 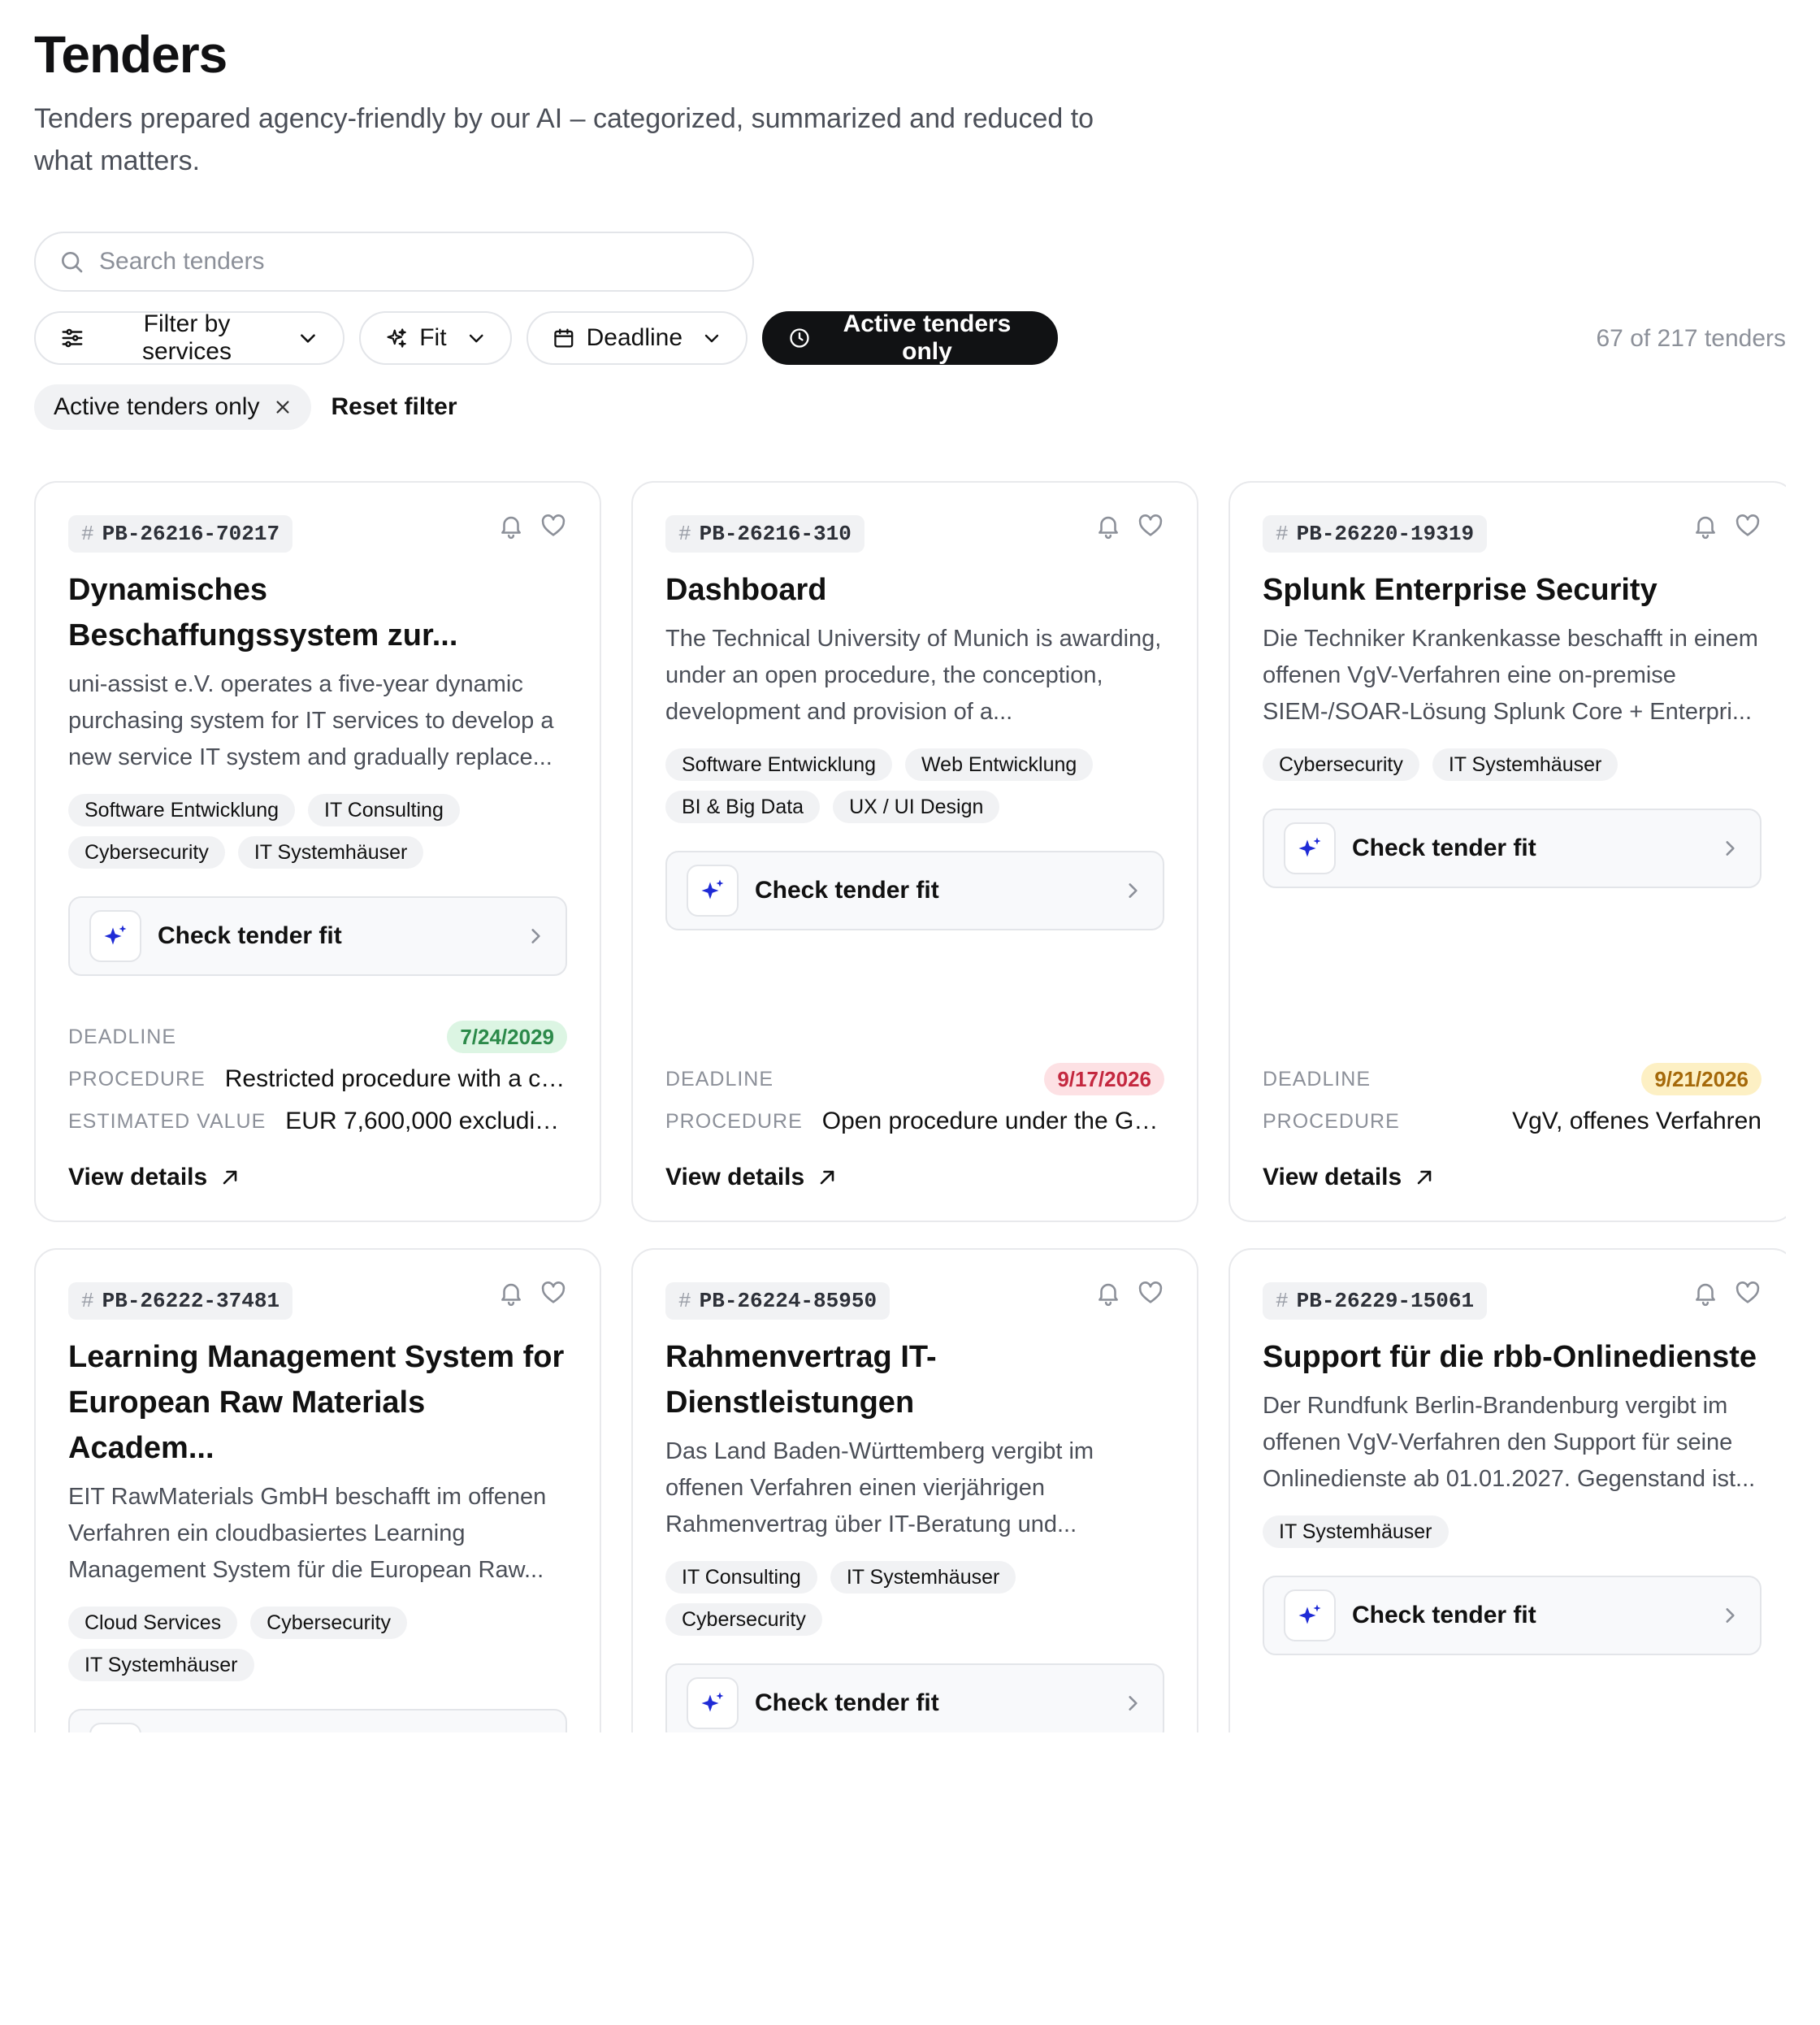 What do you see at coordinates (915, 532) in the screenshot?
I see `card-header: # PB-26216-310` at bounding box center [915, 532].